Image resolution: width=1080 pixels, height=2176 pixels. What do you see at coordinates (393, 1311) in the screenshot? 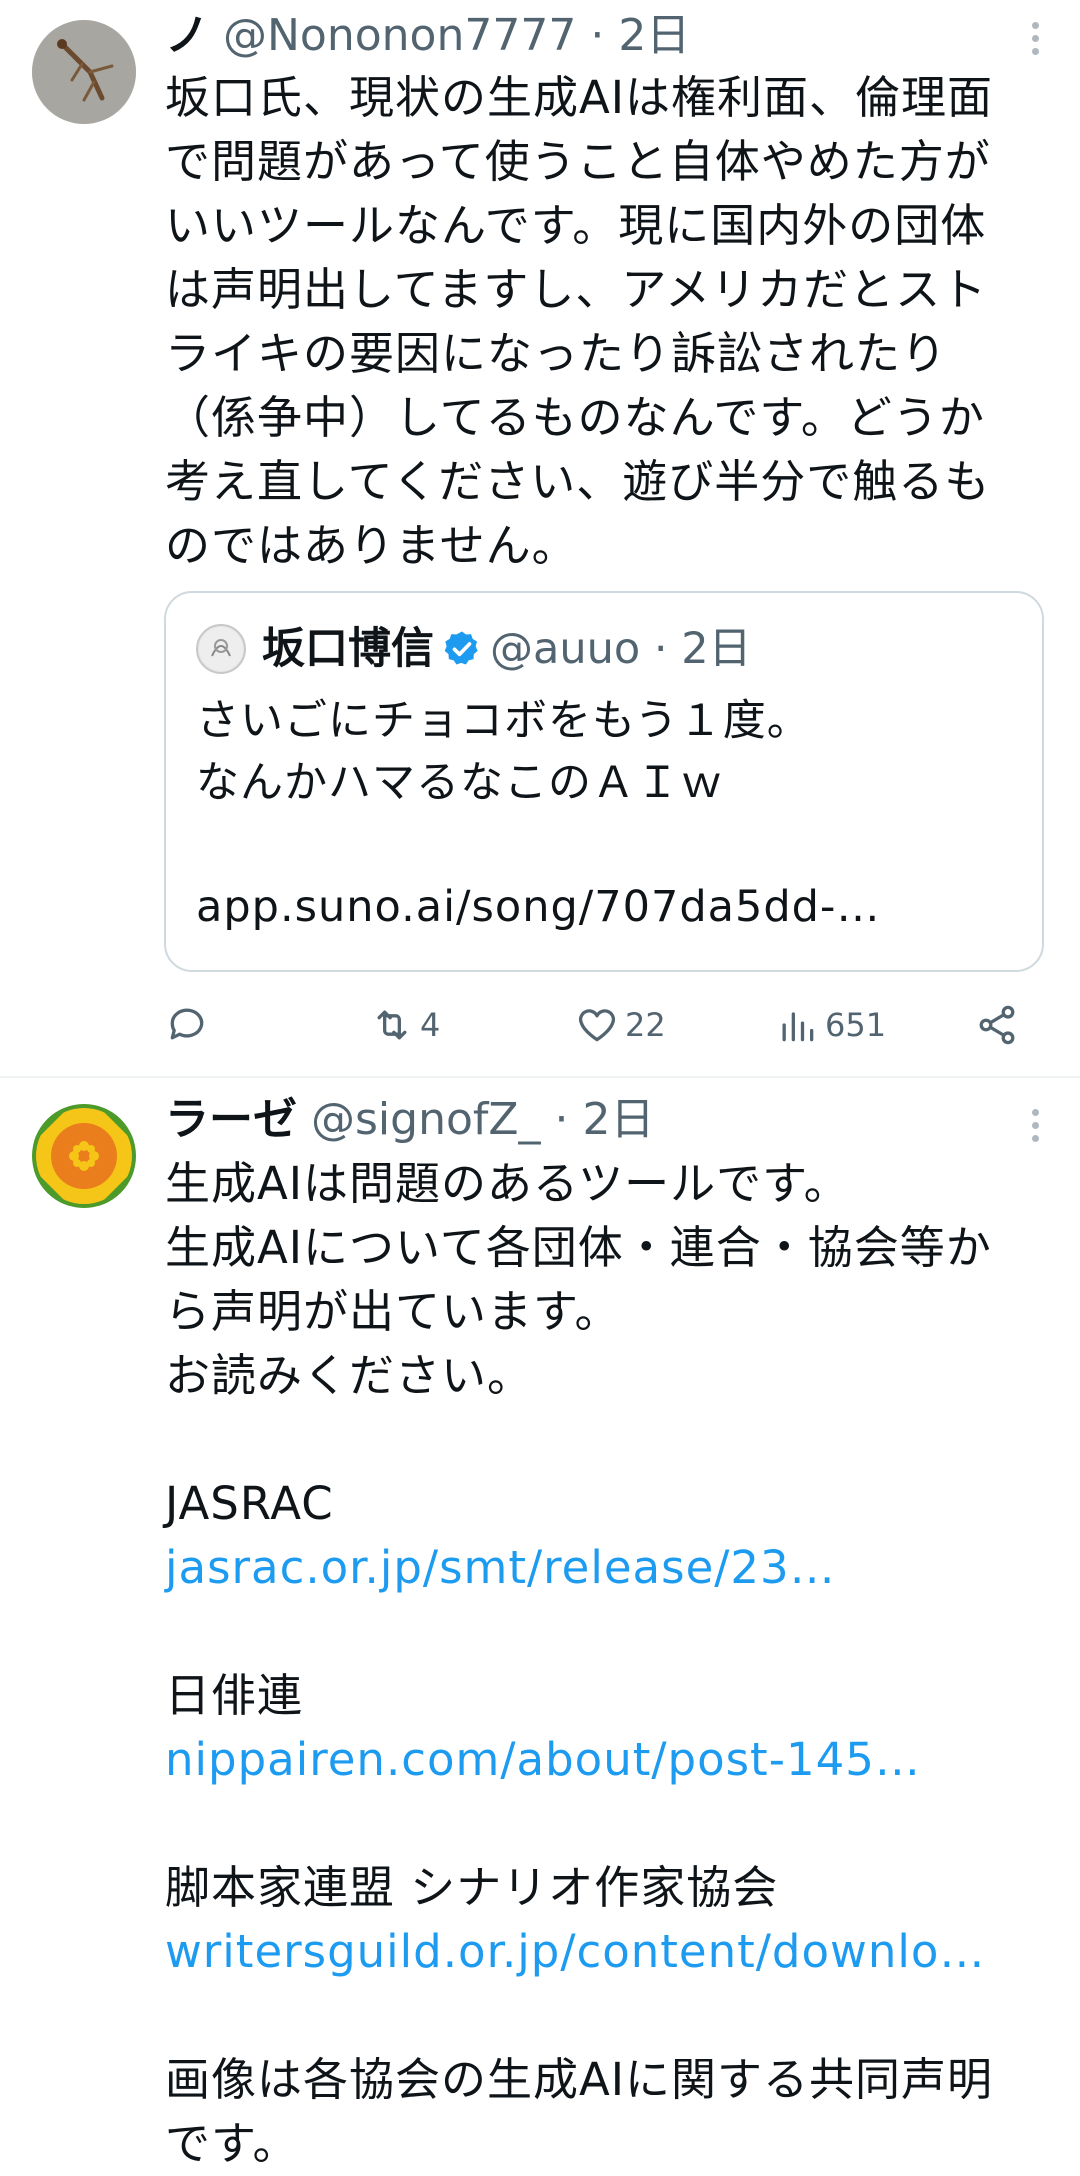
I see `text-line: ら声明が出ています。` at bounding box center [393, 1311].